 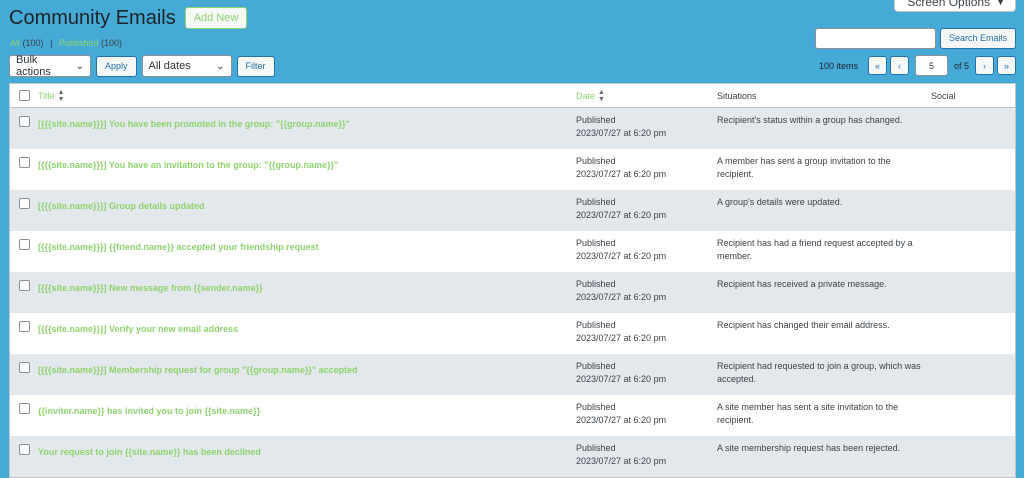 What do you see at coordinates (646, 96) in the screenshot?
I see `date-column-header: Date ▲ ▼` at bounding box center [646, 96].